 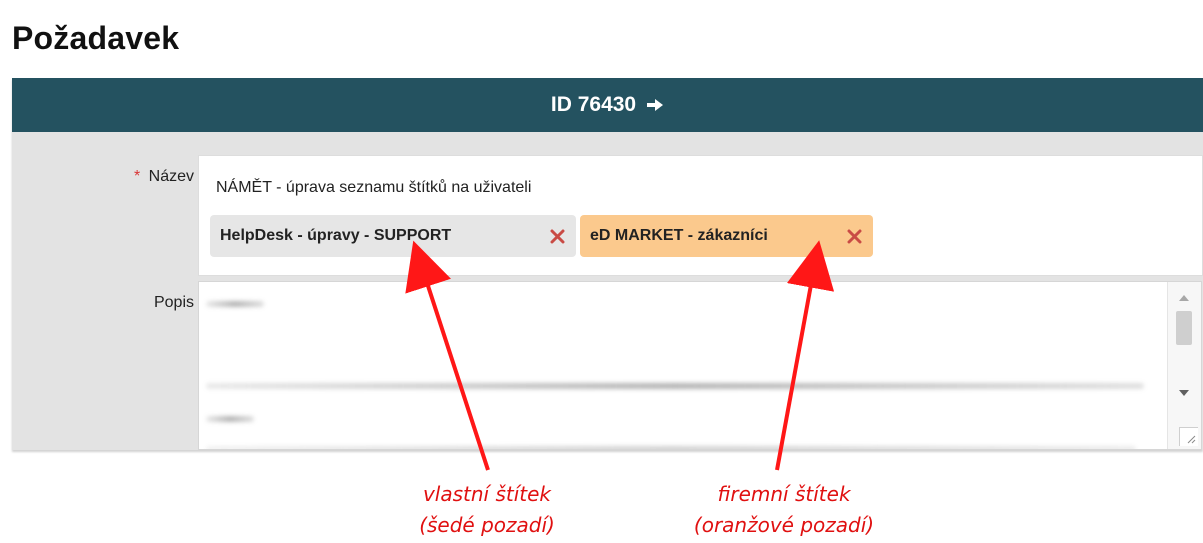 I want to click on annotation-gray-tag-line-1: vlastní štítek, so click(x=487, y=494).